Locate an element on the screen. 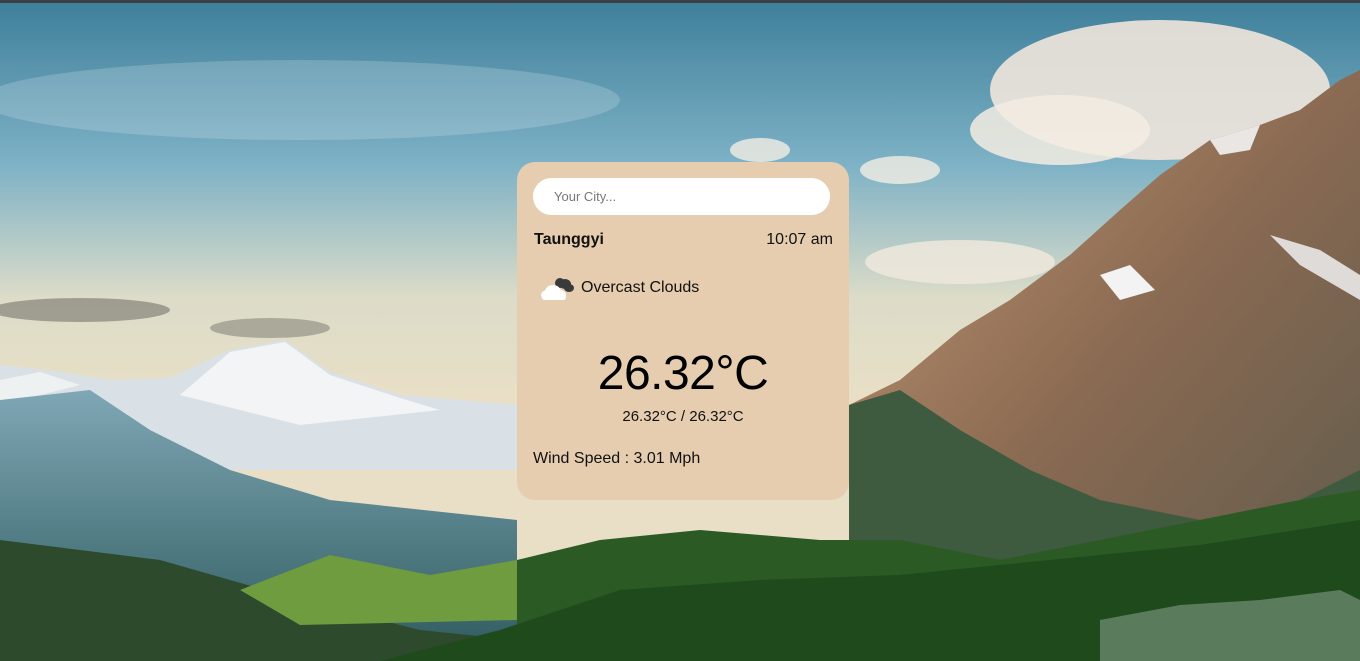  city-search-input is located at coordinates (681, 196).